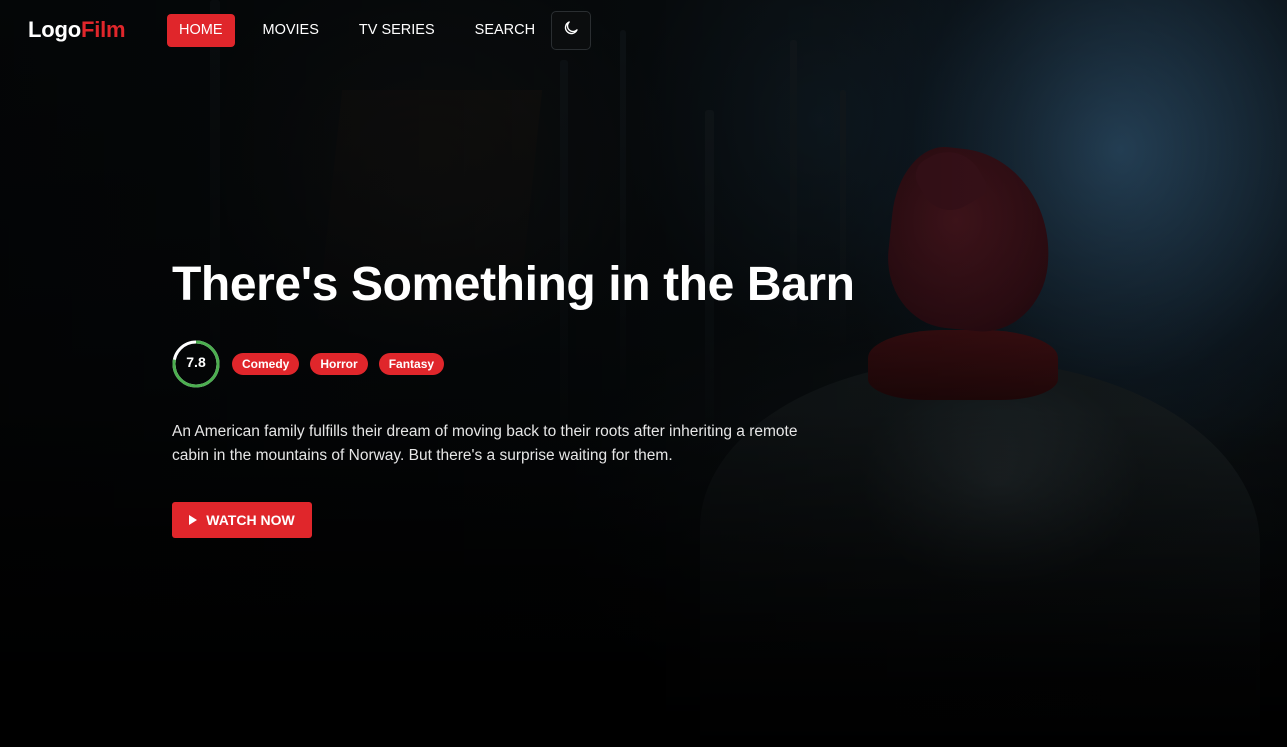  I want to click on nav-tv-series: TV SERIES, so click(397, 30).